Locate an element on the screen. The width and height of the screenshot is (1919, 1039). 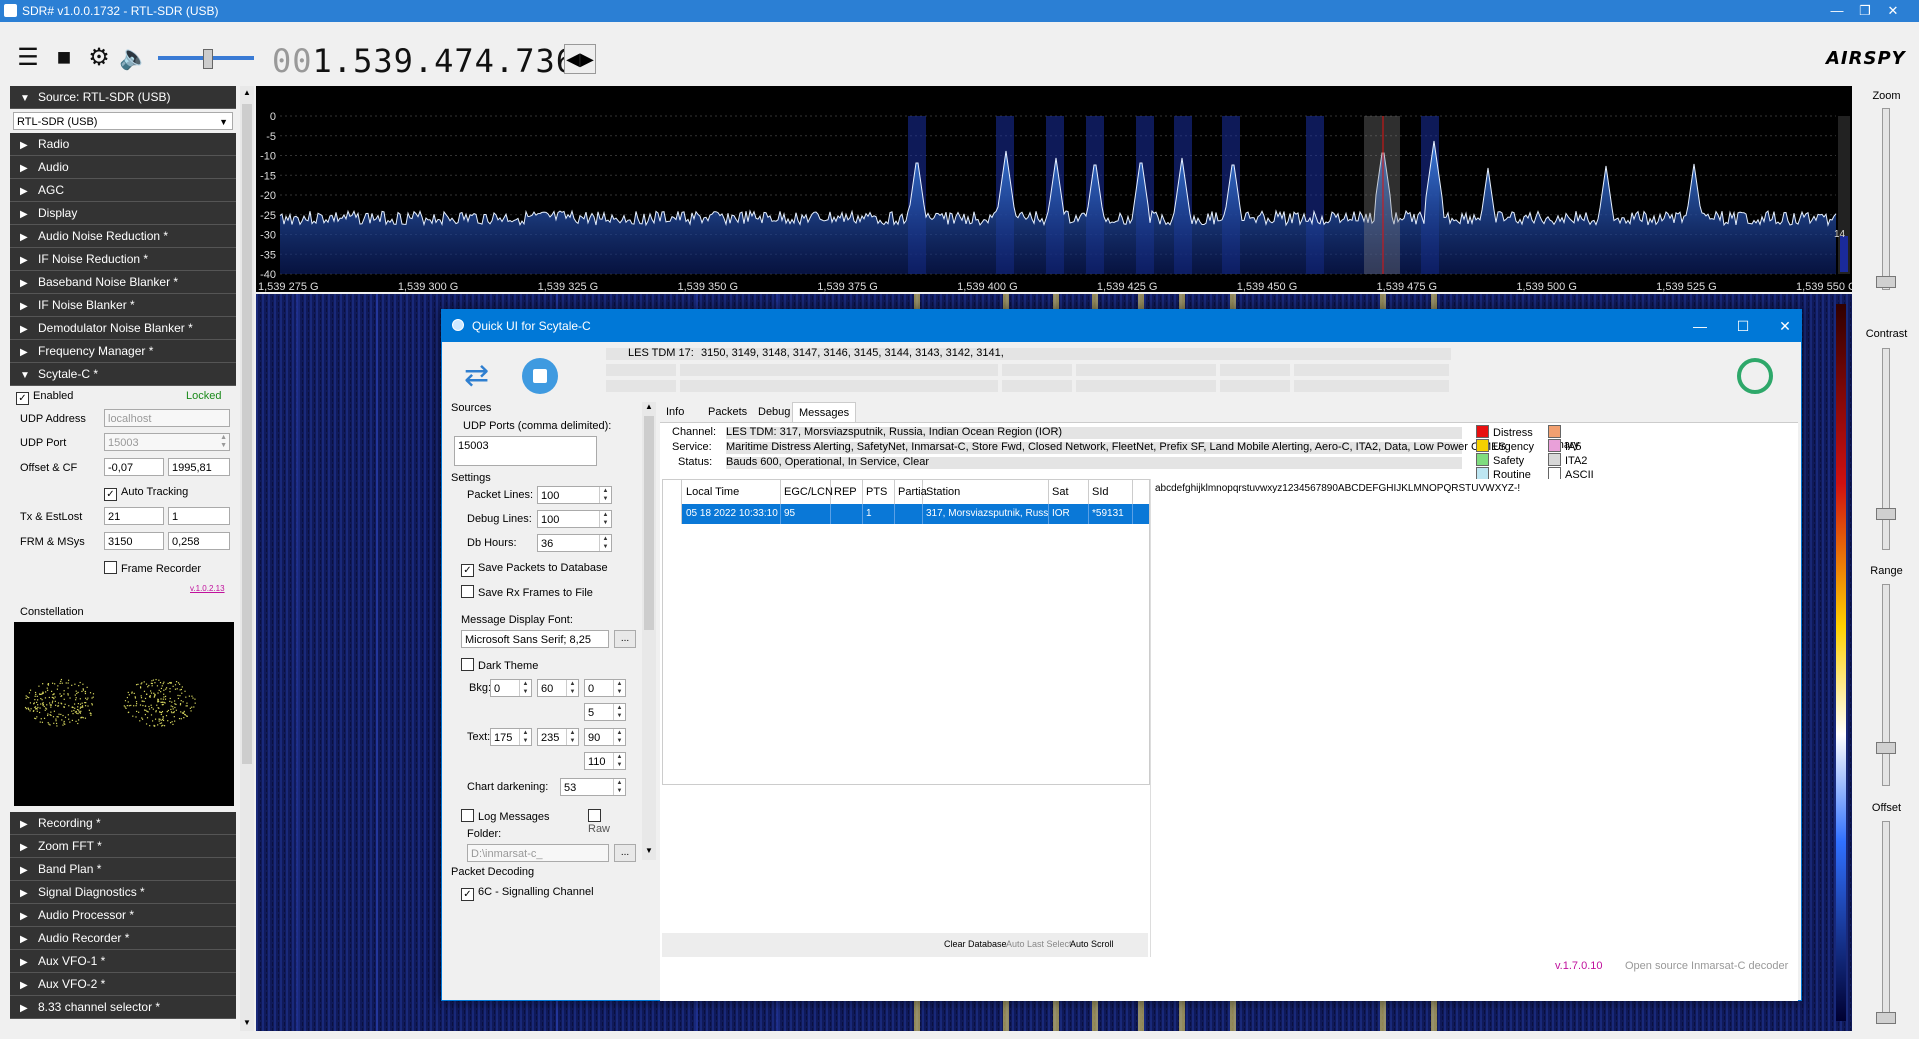
range-slider is located at coordinates (1886, 685).